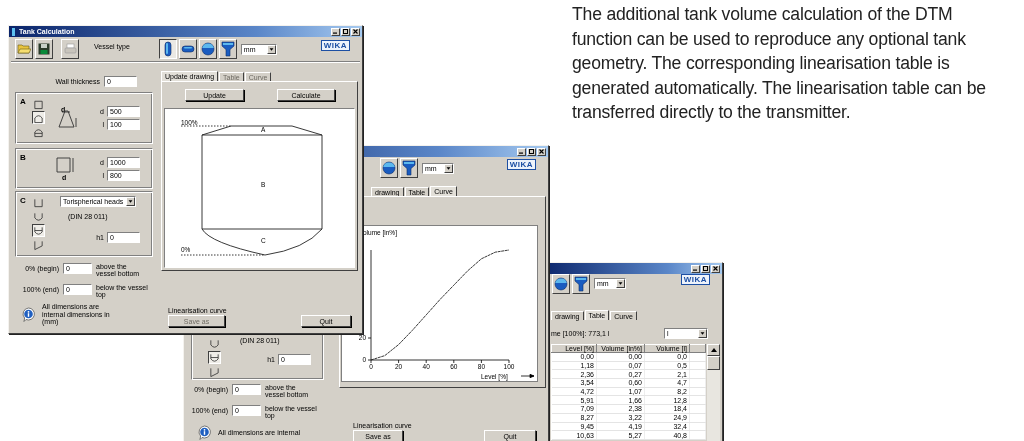 This screenshot has height=441, width=1024. I want to click on section-letter: B, so click(23, 158).